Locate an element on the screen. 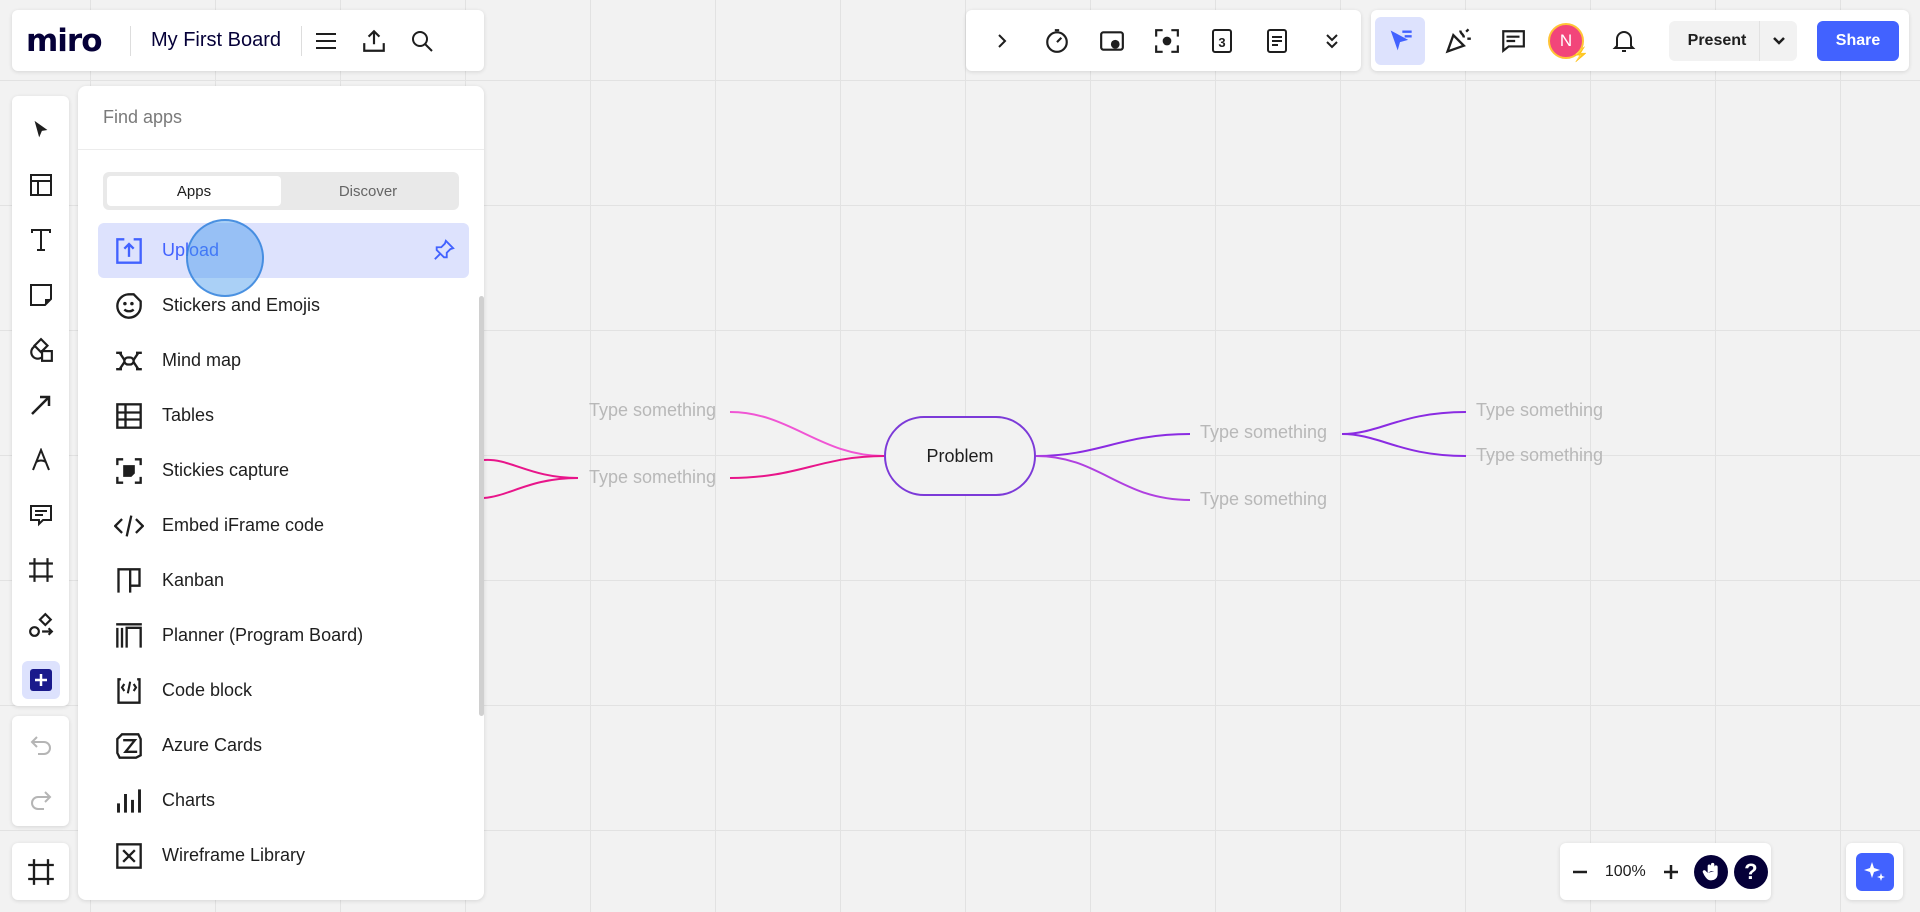  cursor-tracking-button is located at coordinates (1400, 40).